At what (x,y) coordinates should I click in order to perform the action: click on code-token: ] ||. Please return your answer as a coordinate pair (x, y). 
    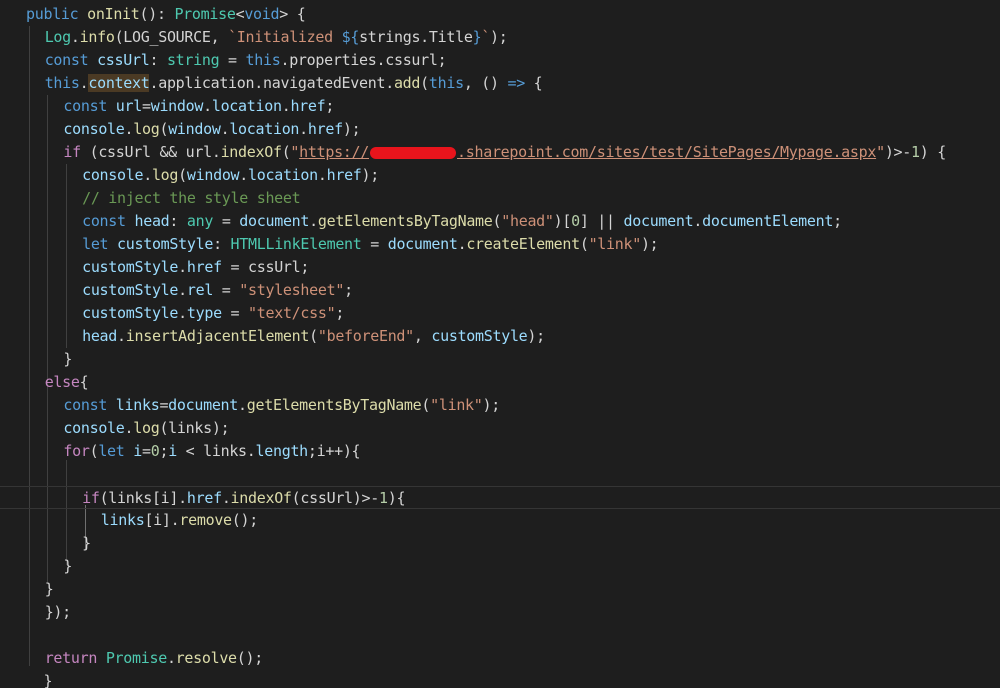
    Looking at the image, I should click on (601, 221).